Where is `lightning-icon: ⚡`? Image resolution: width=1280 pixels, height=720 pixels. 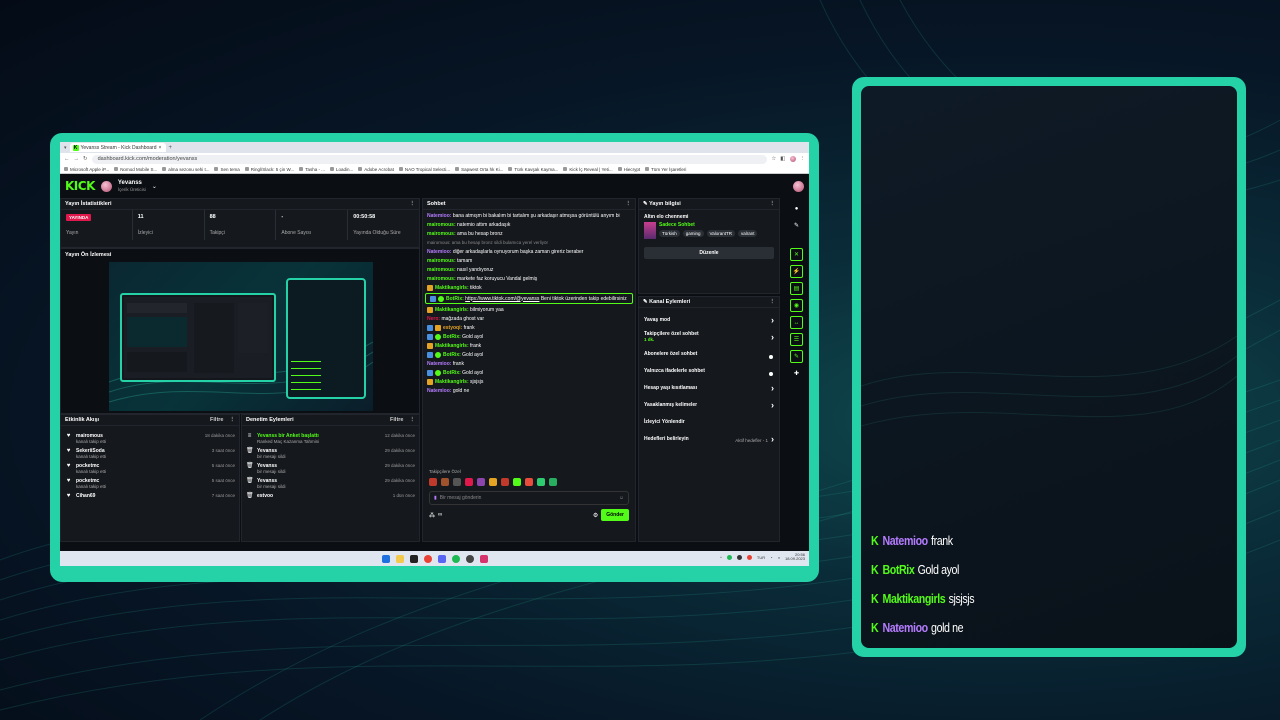
lightning-icon: ⚡ is located at coordinates (796, 271).